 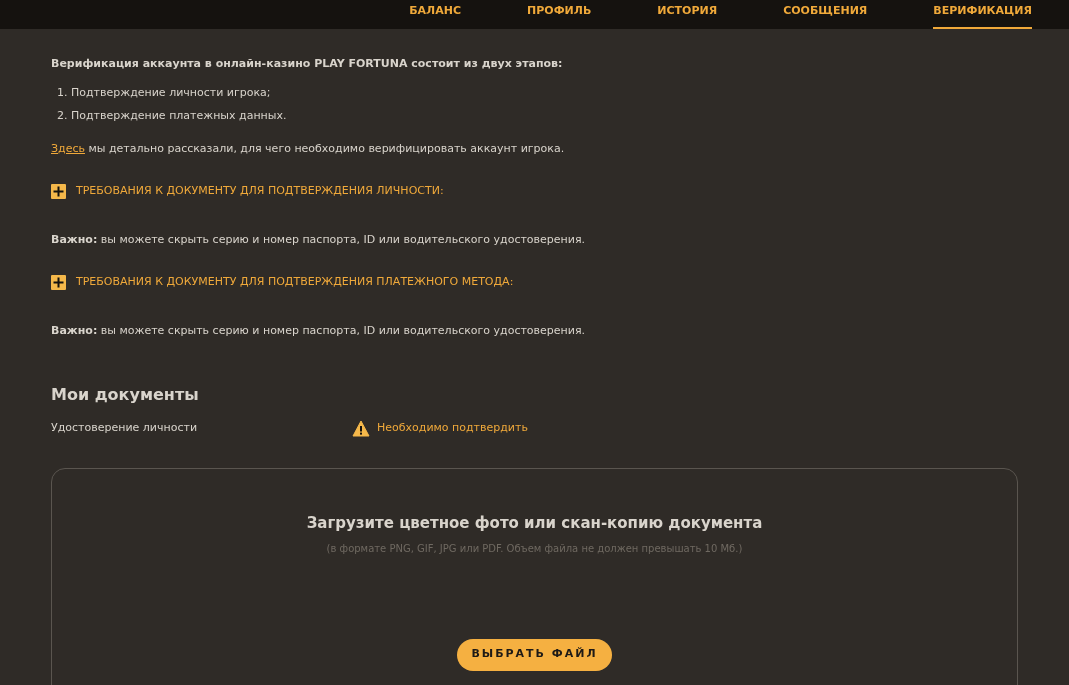 What do you see at coordinates (534, 191) in the screenshot?
I see `accordion-header: ТРЕБОВАНИЯ К ДОКУМЕНТУ ДЛЯ ПОДТВЕРЖДЕНИЯ ЛИЧНОСТИ:` at bounding box center [534, 191].